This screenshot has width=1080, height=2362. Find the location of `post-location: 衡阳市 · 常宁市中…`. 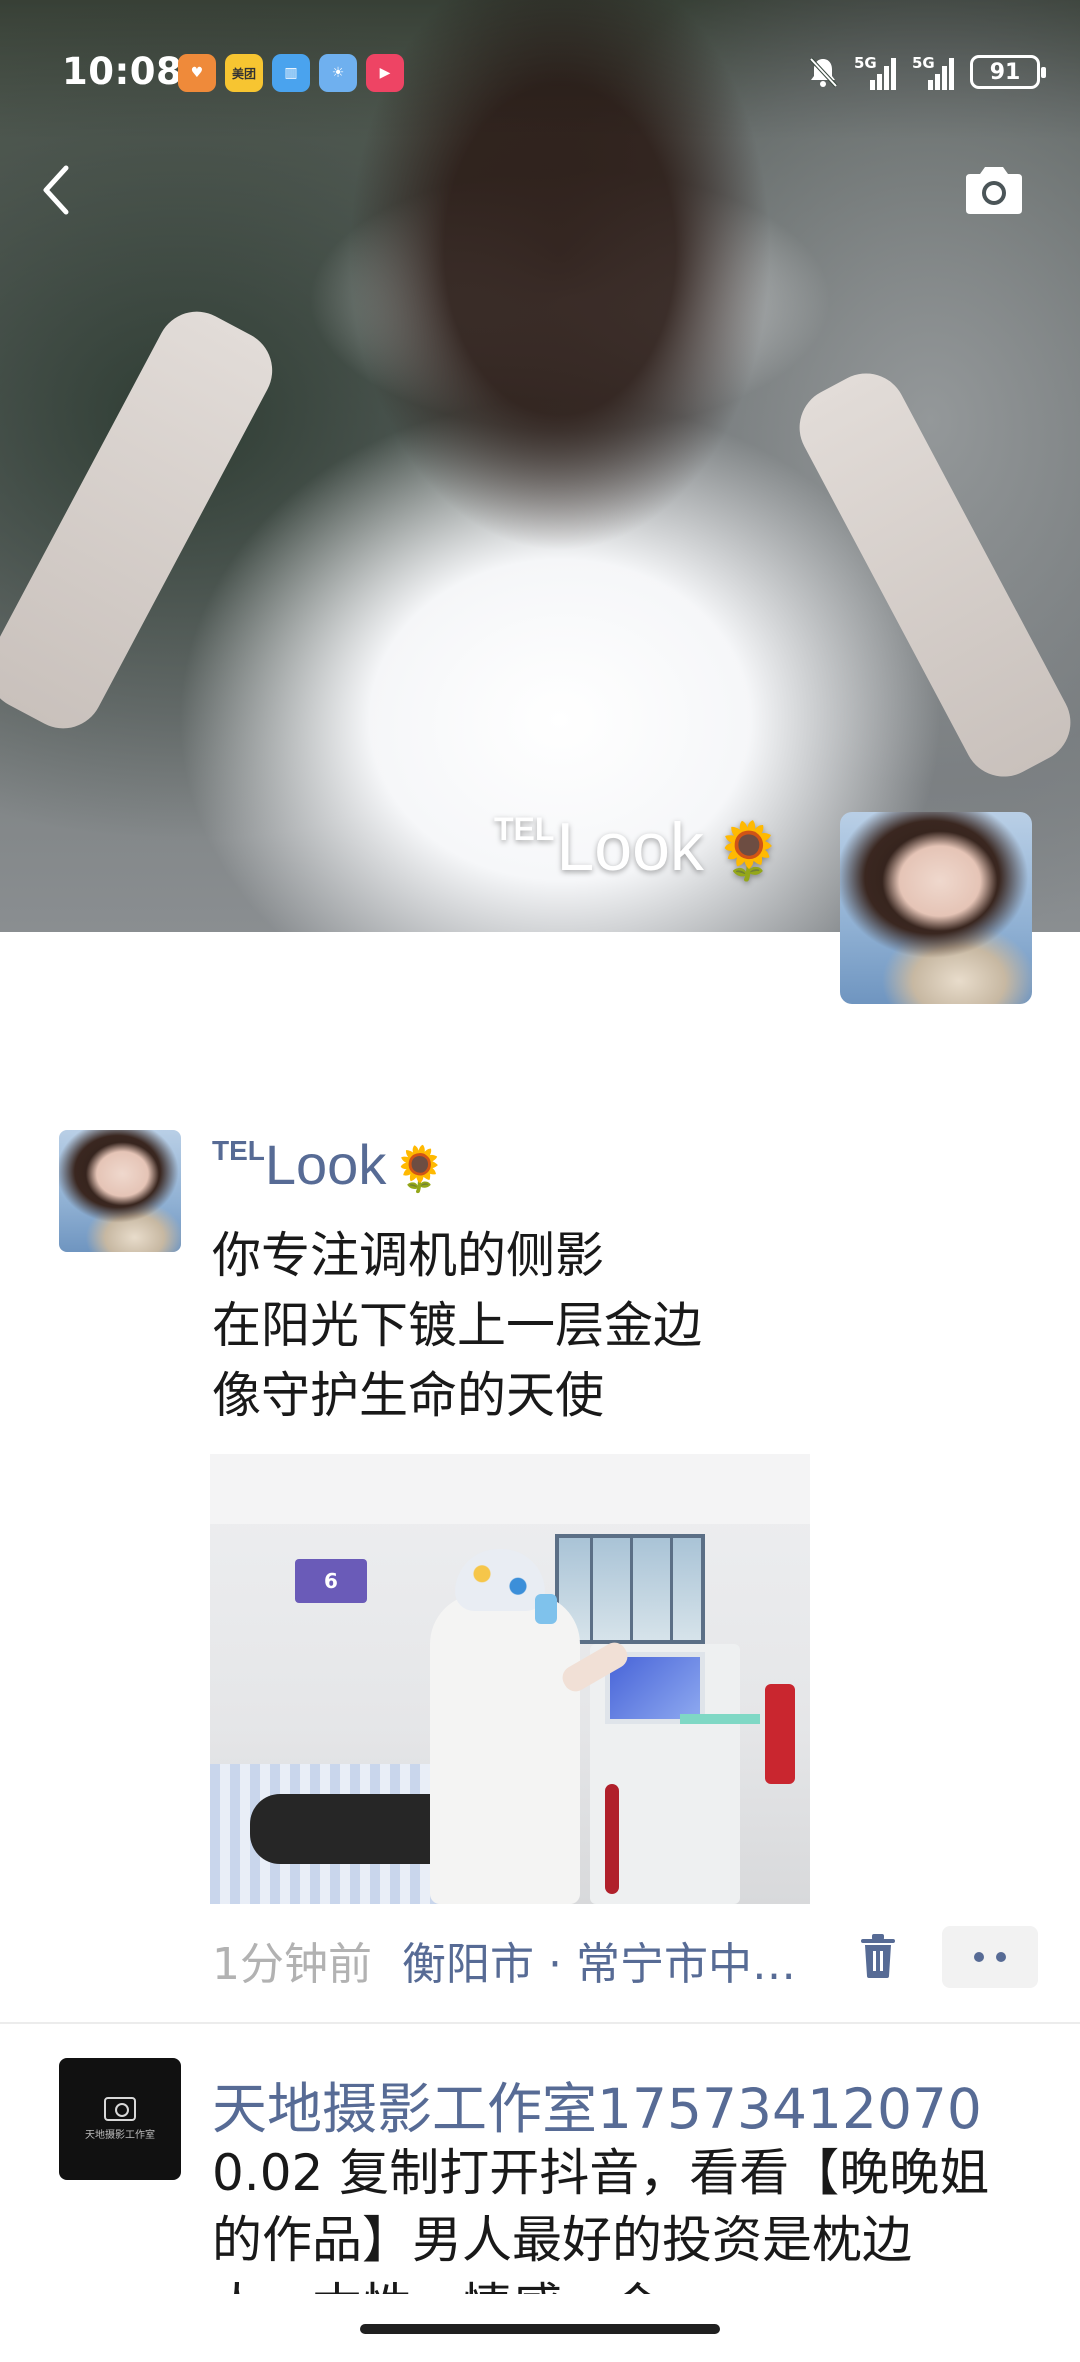

post-location: 衡阳市 · 常宁市中… is located at coordinates (599, 1960).